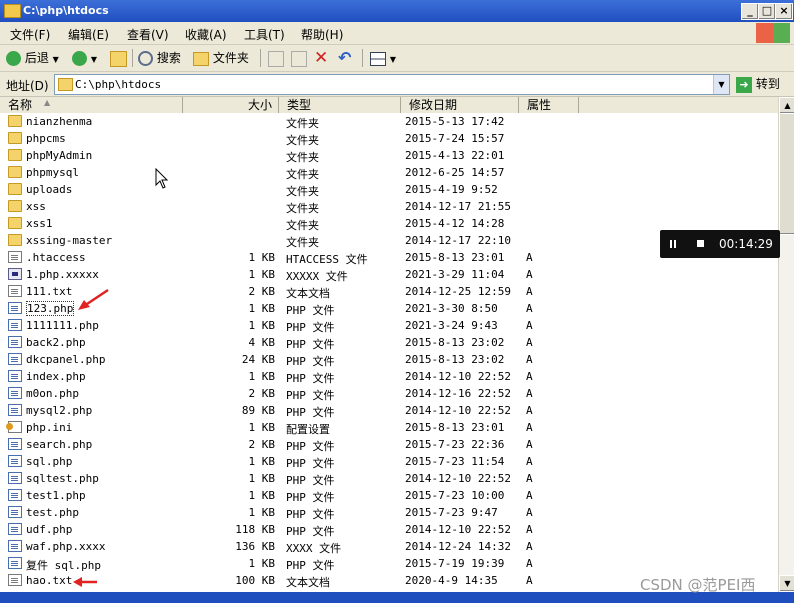  What do you see at coordinates (321, 58) in the screenshot?
I see `delete-button: ✕` at bounding box center [321, 58].